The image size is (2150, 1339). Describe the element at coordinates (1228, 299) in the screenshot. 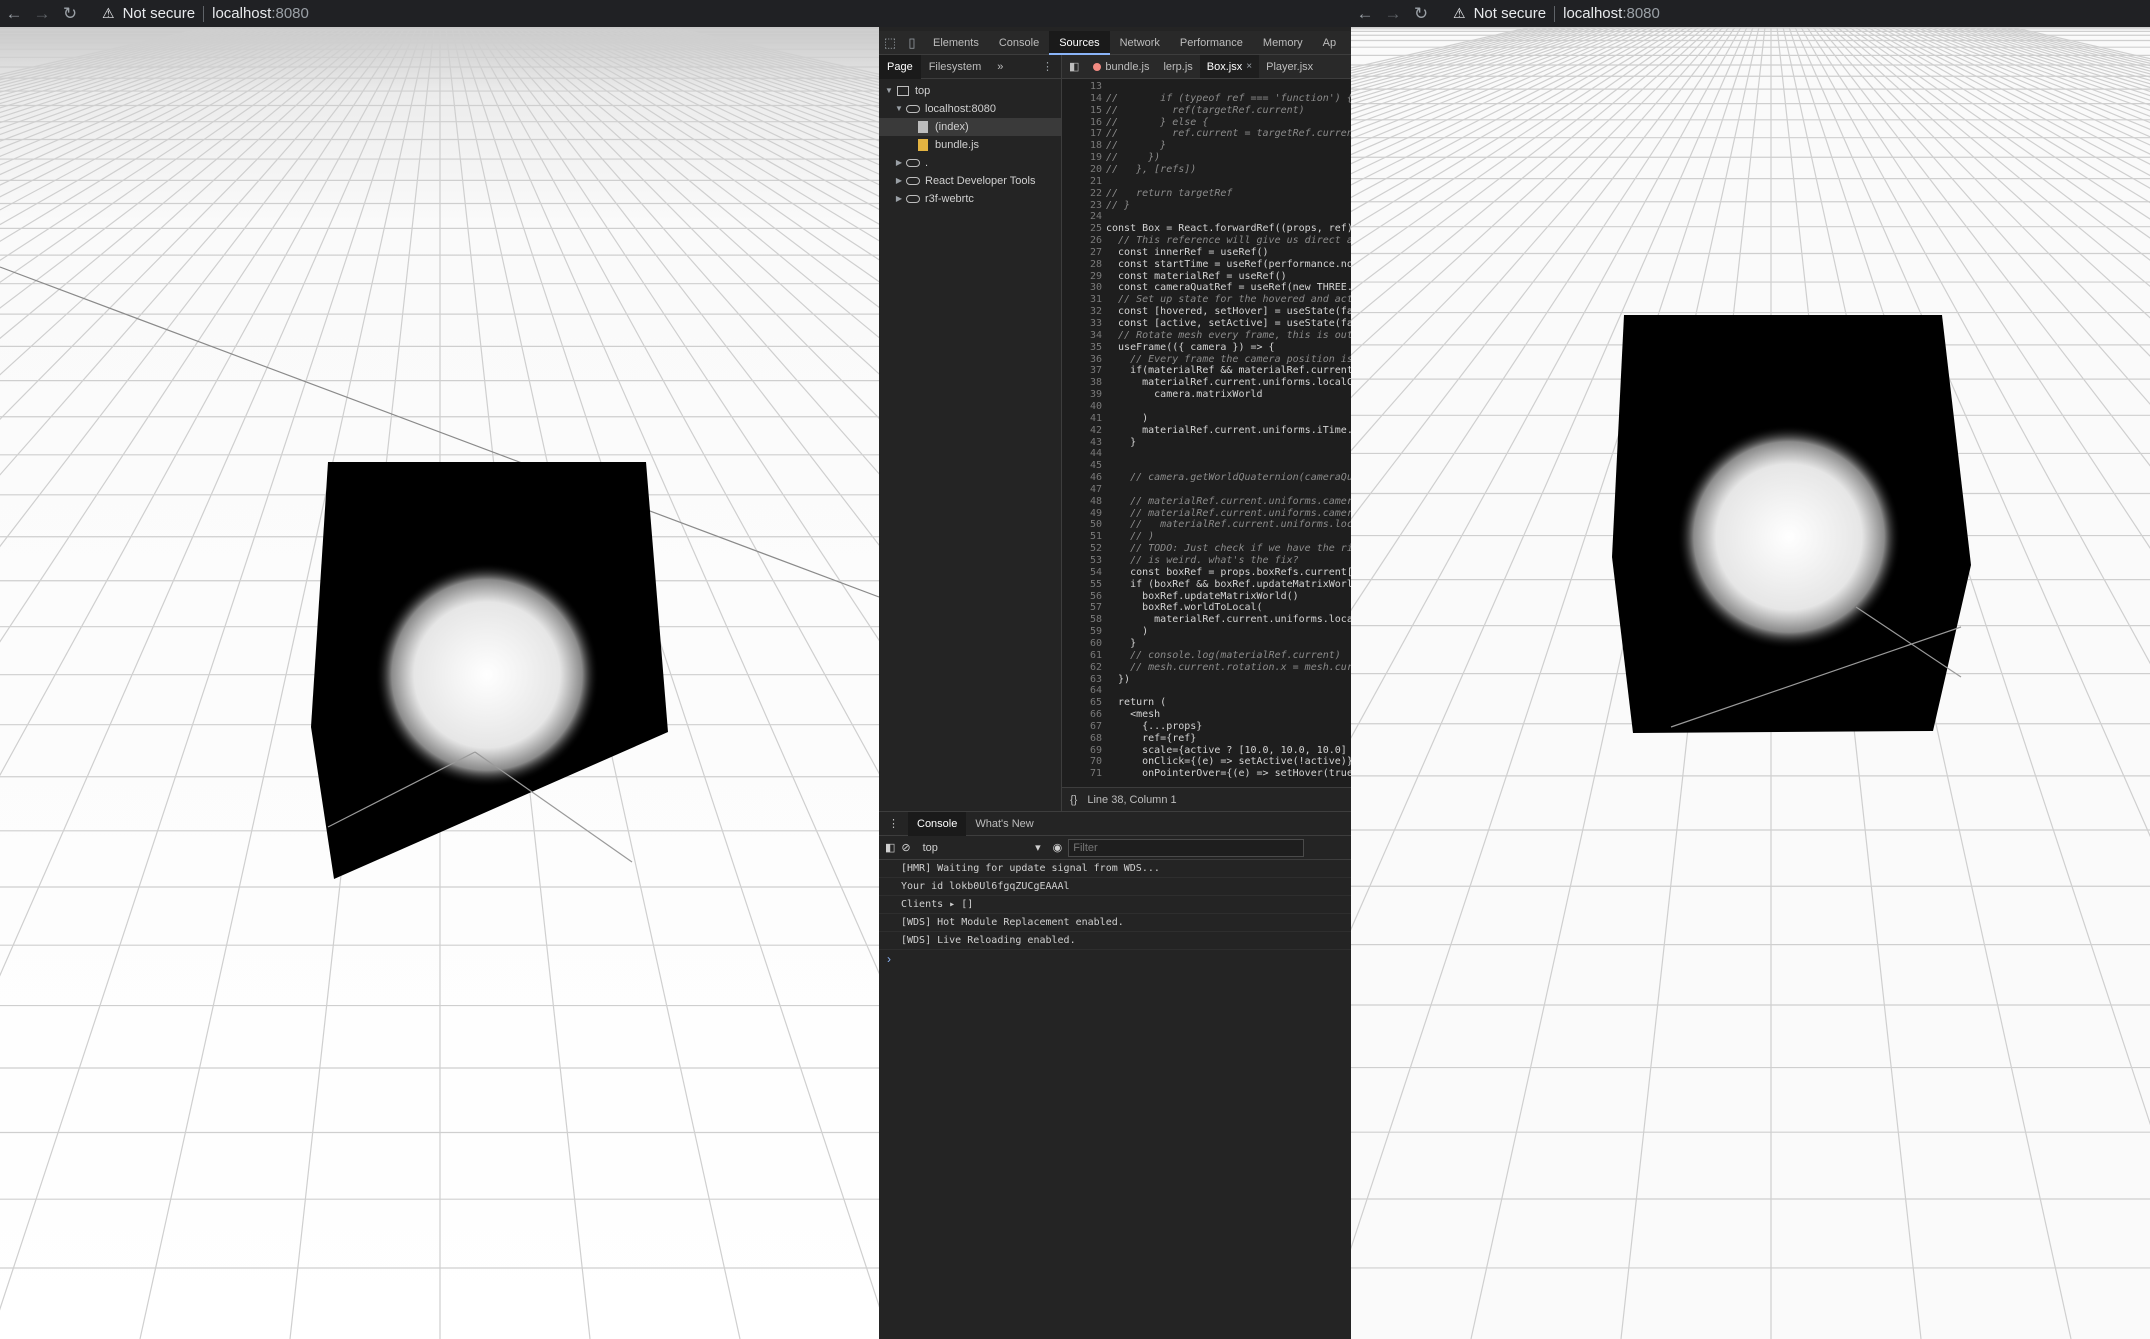

I see `code-line: // Set up state for the hovered and acti` at that location.